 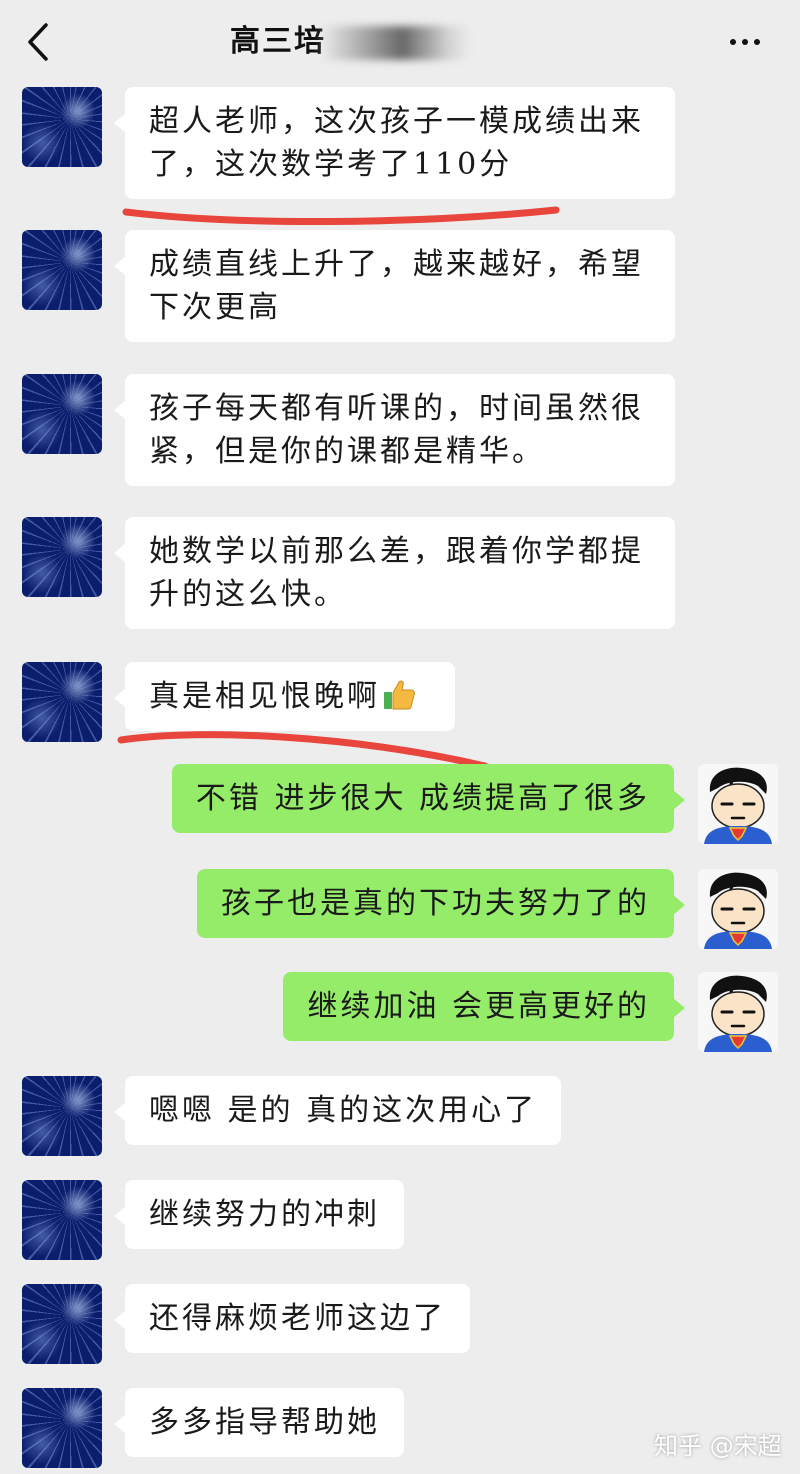 I want to click on message-bubble-outgoing: 孩子也是真的下功夫努力了的, so click(x=441, y=903).